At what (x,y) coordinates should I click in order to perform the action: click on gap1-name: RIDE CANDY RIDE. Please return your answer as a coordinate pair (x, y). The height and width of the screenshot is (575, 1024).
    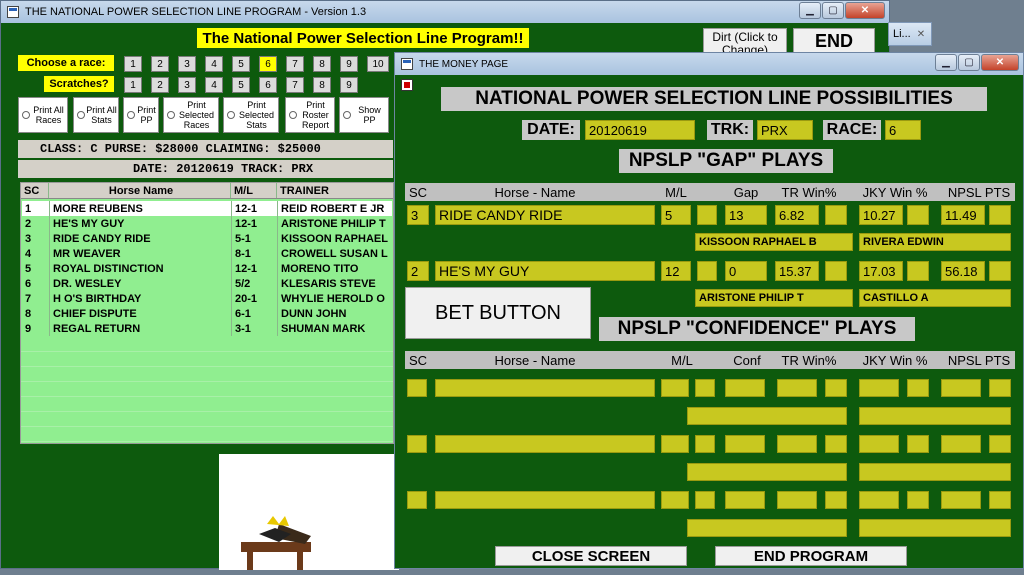
    Looking at the image, I should click on (545, 215).